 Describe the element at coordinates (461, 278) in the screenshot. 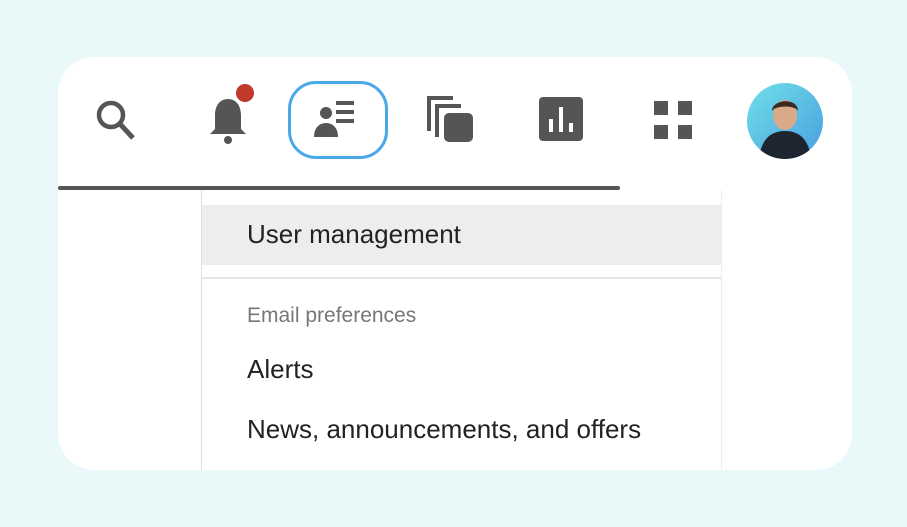

I see `menu-divider` at that location.